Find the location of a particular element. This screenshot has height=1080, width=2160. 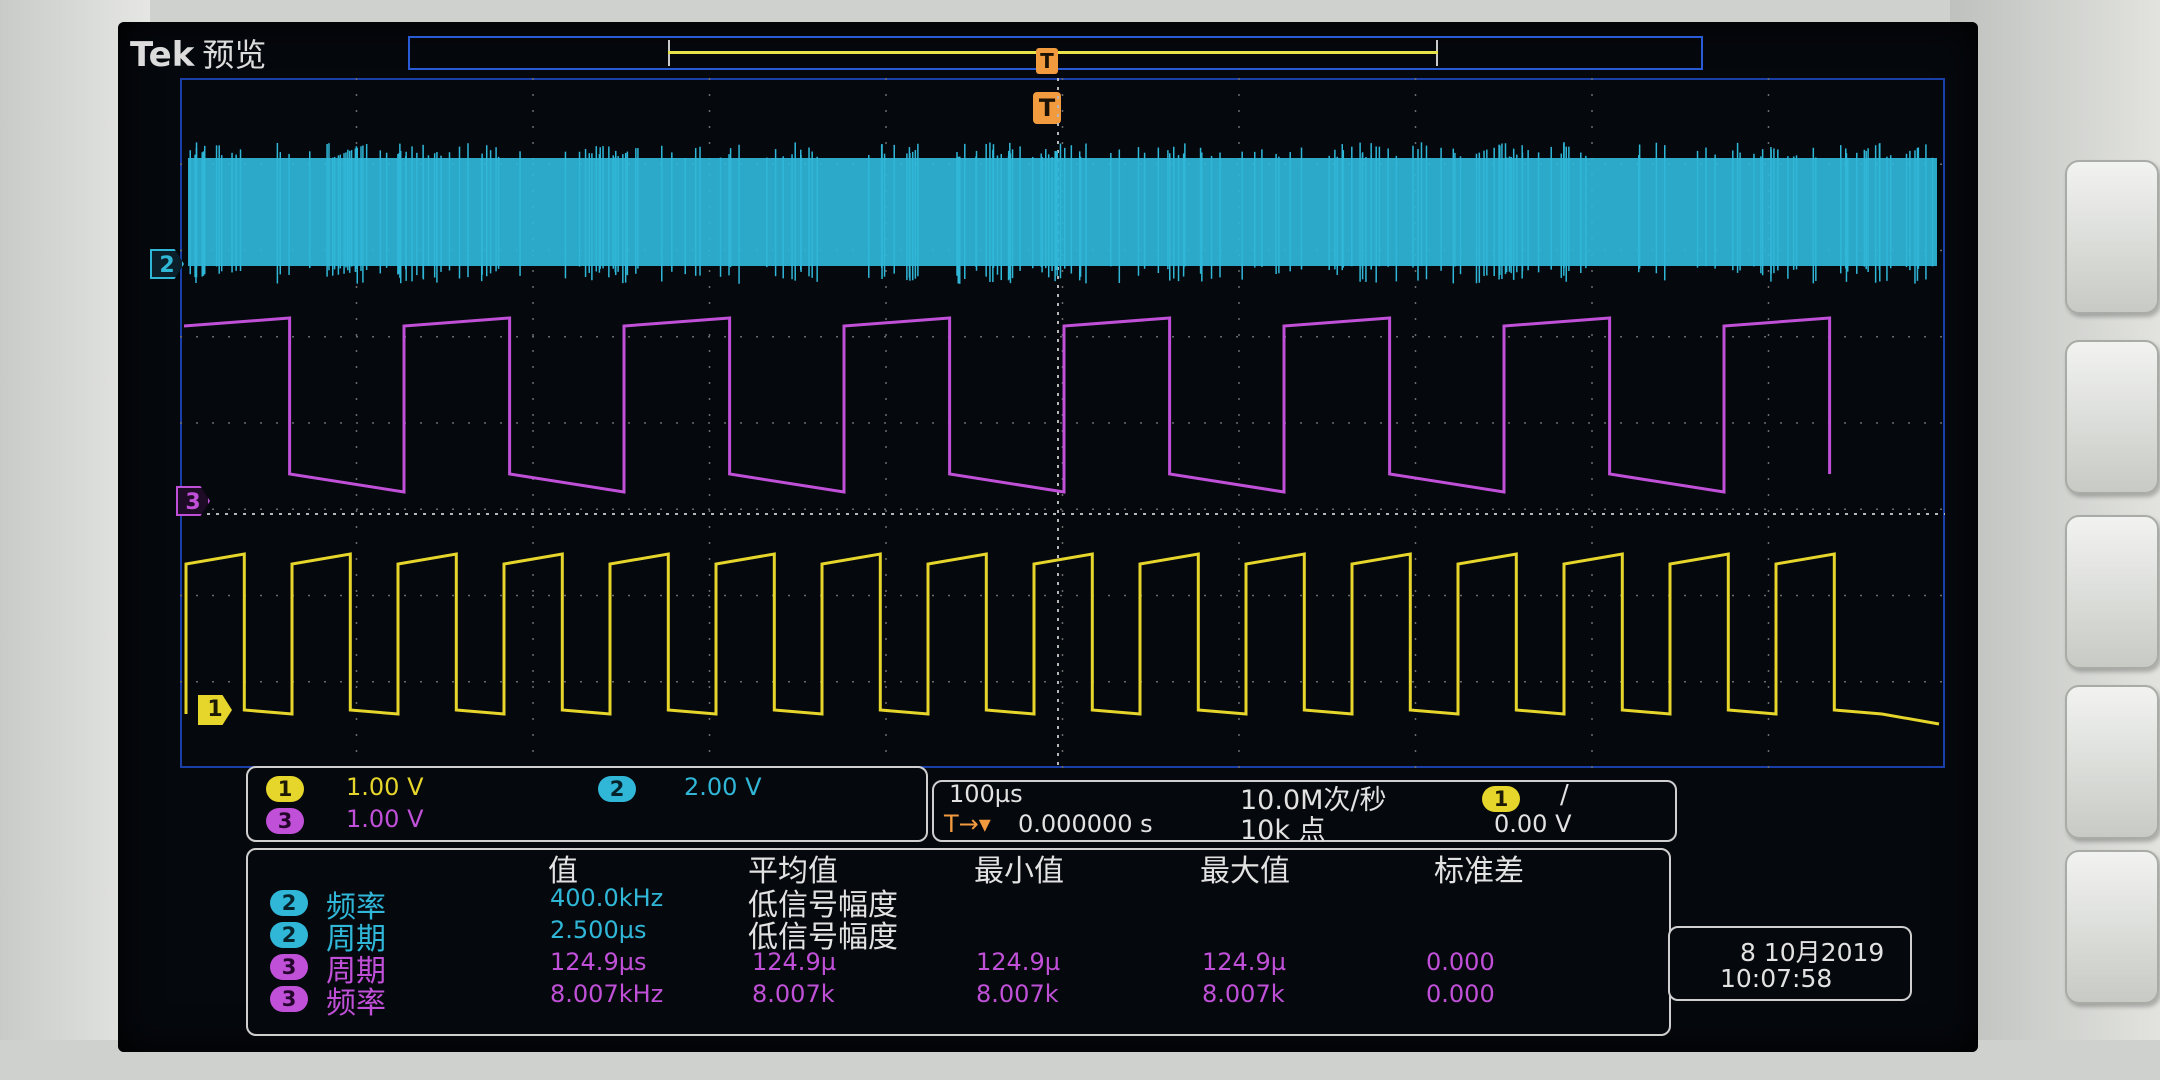

measurement-max: 124.9µ is located at coordinates (1244, 962).